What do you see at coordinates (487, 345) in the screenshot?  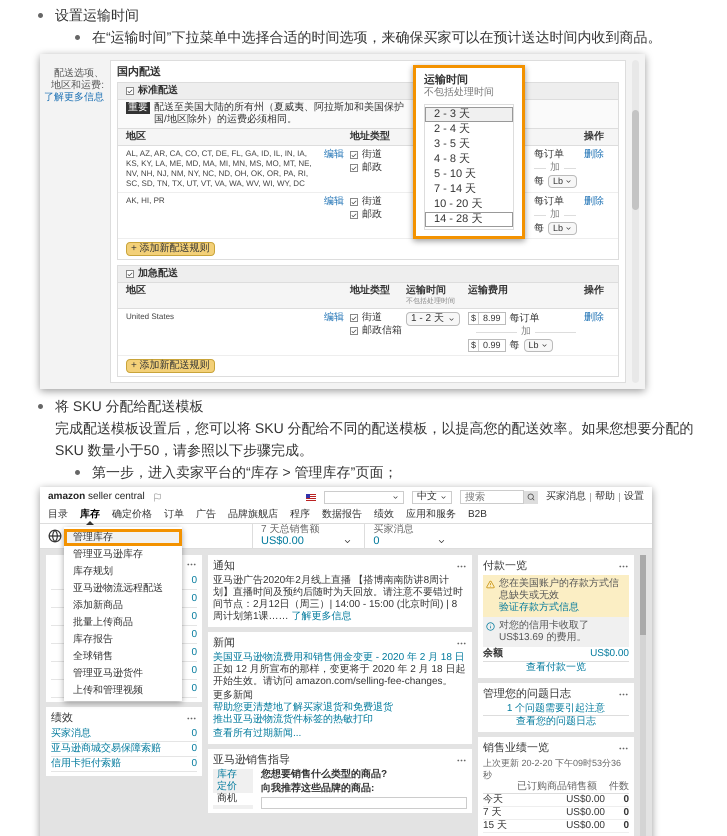 I see `amount-field: $ 0.99` at bounding box center [487, 345].